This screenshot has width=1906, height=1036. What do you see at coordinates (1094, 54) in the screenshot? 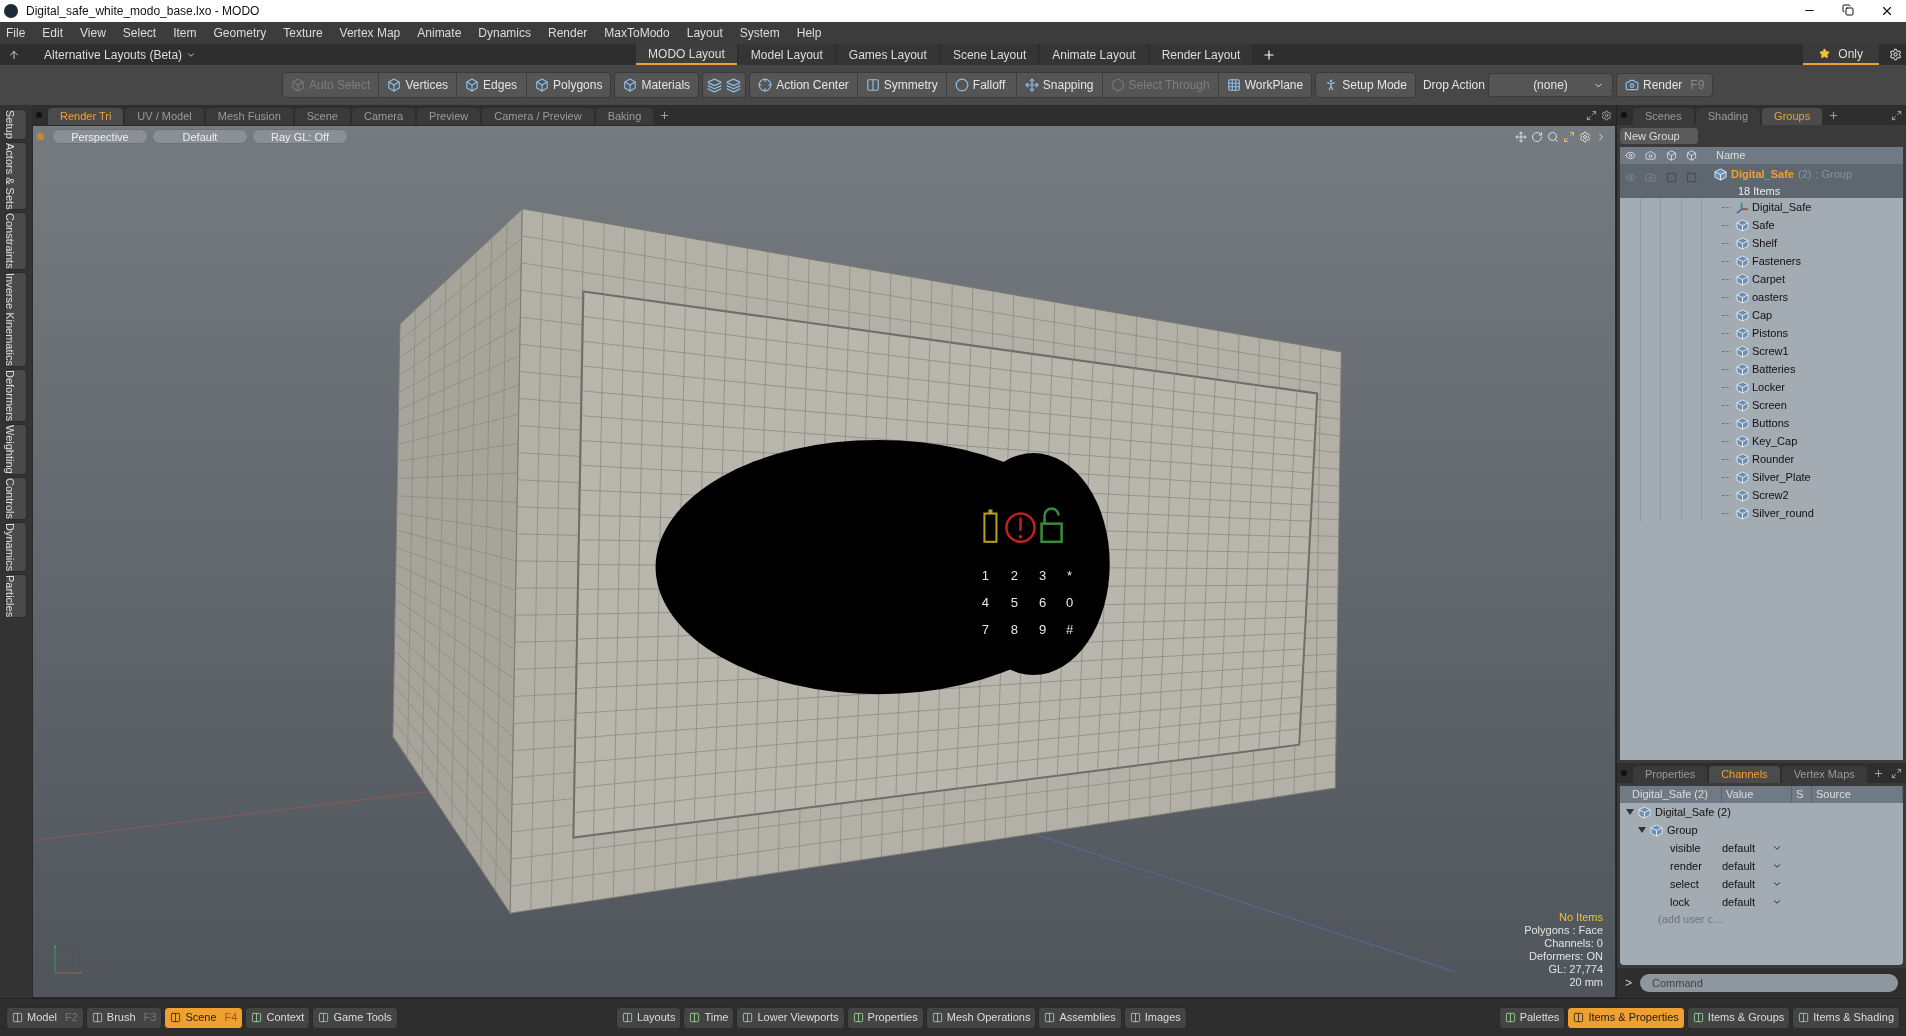
I see `layout-tab: Animate Layout` at bounding box center [1094, 54].